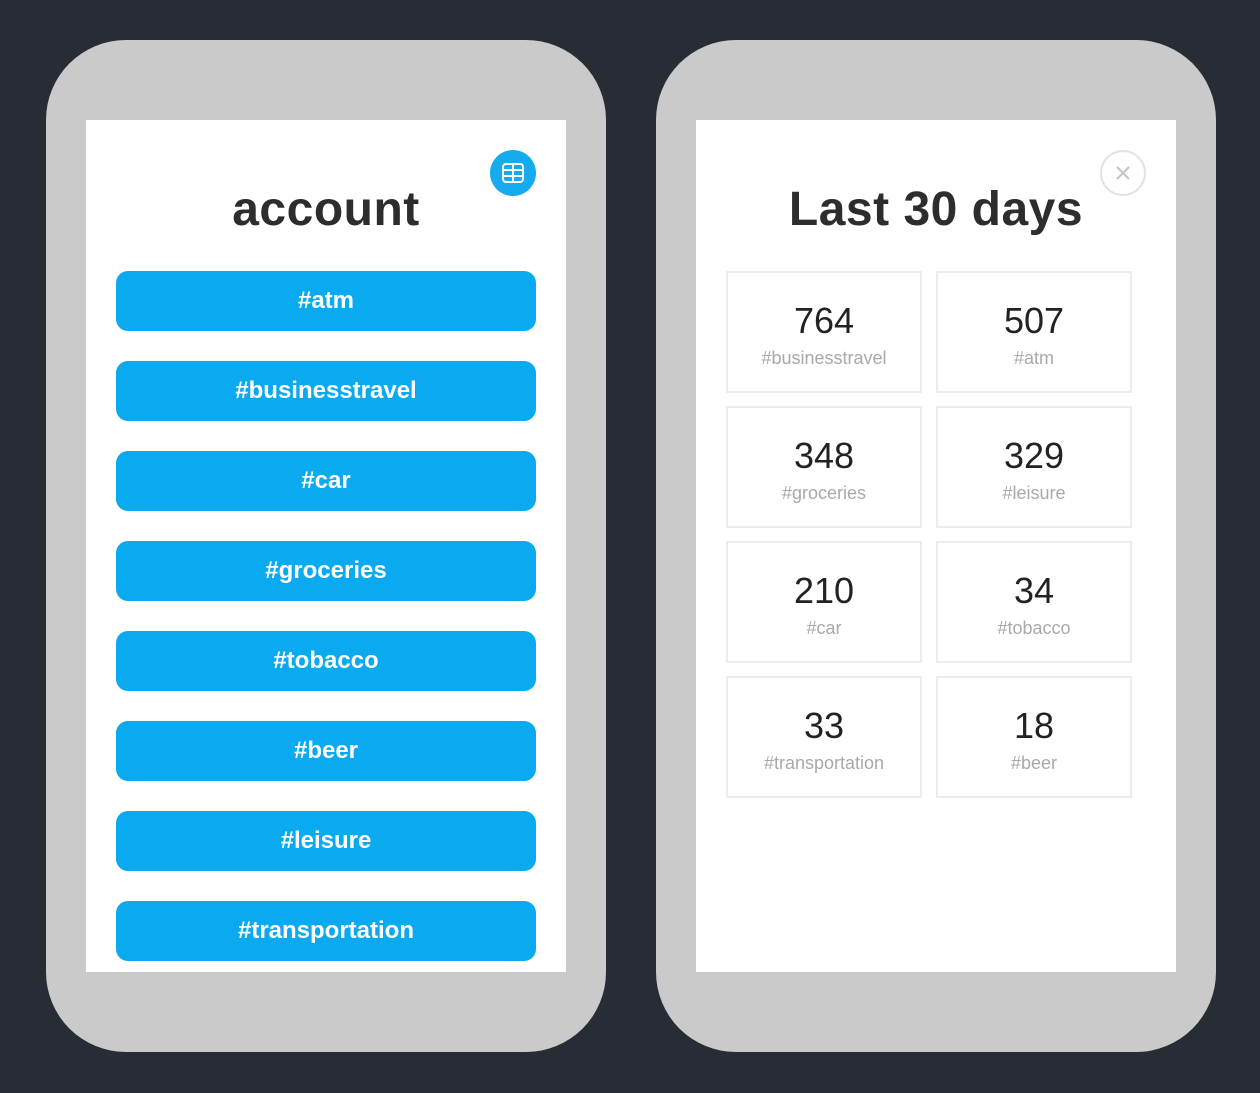 The width and height of the screenshot is (1260, 1093). I want to click on stat-tag: #groceries, so click(824, 493).